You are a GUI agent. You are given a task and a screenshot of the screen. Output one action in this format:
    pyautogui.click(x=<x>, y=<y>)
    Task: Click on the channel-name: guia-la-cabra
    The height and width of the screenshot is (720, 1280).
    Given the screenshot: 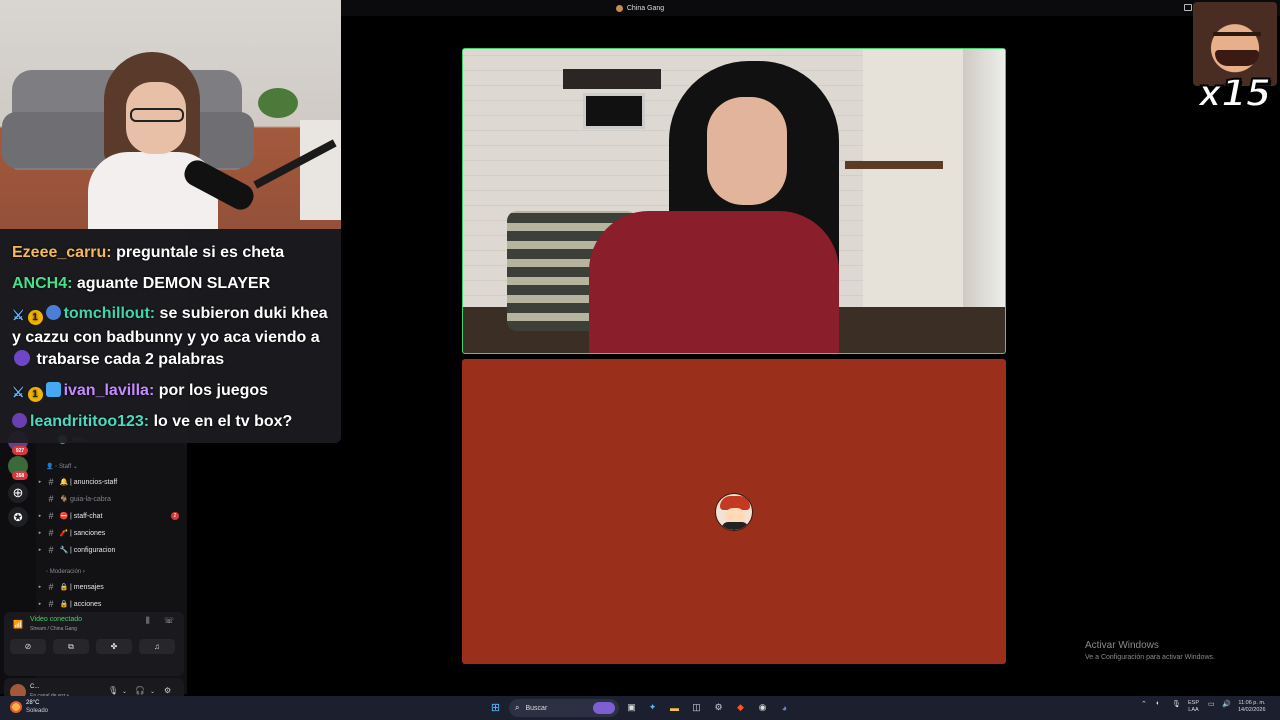 What is the action you would take?
    pyautogui.click(x=90, y=499)
    